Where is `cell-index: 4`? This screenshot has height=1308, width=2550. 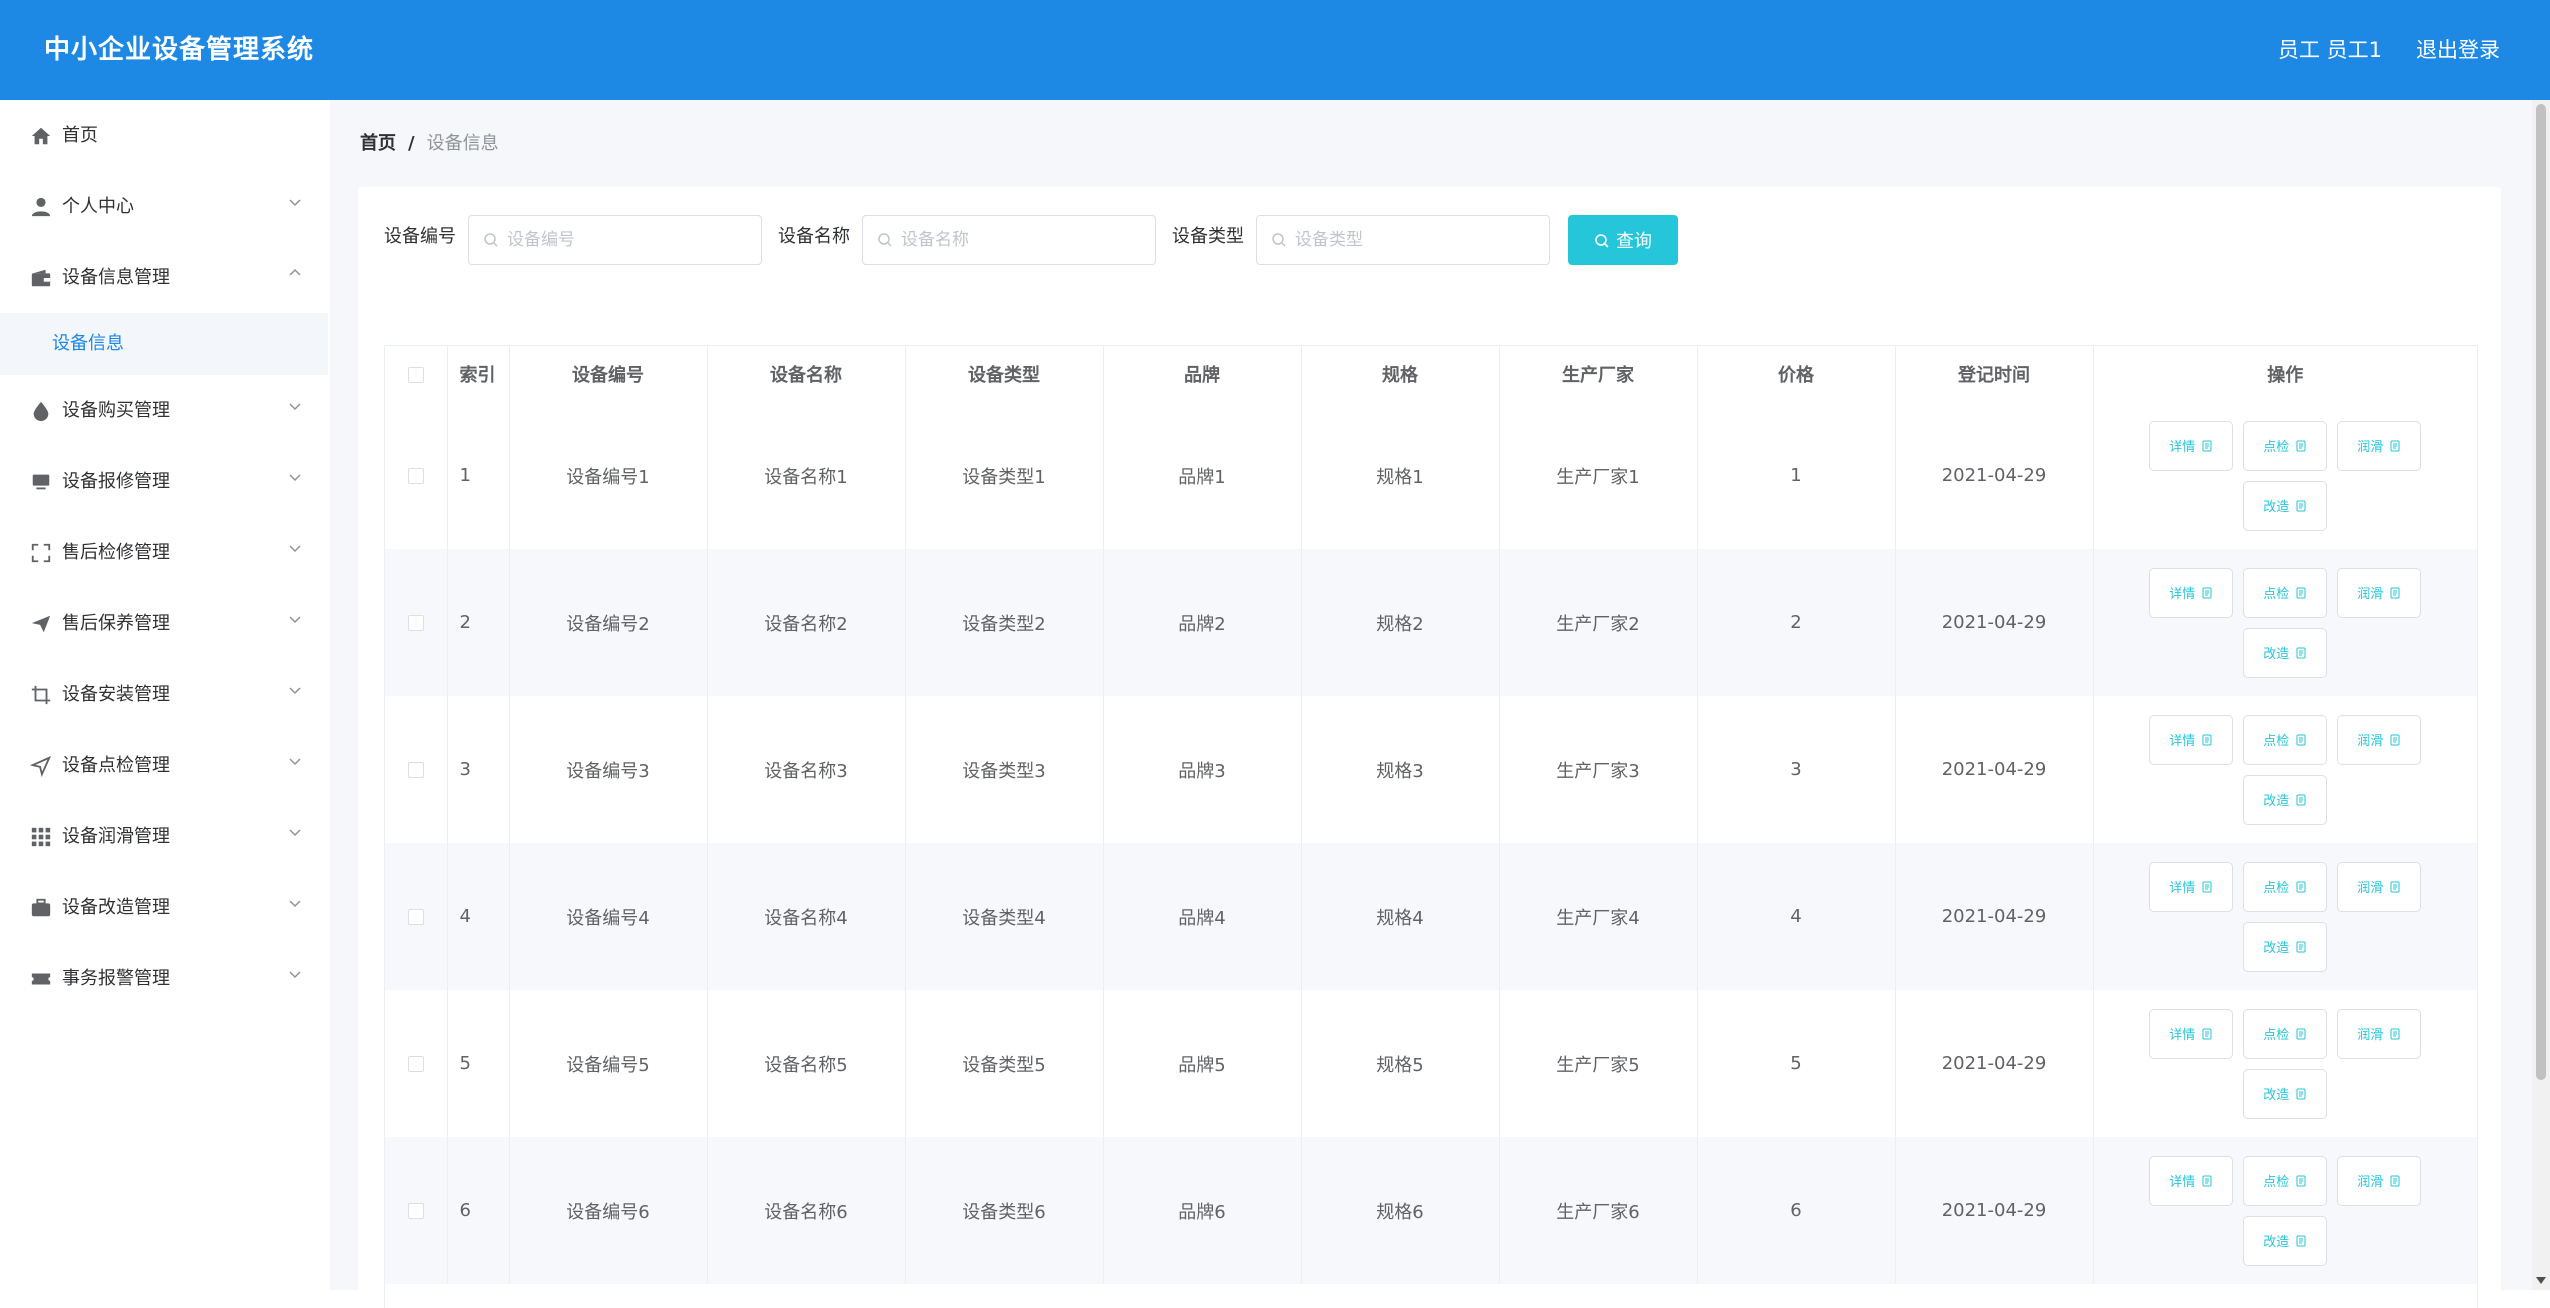 cell-index: 4 is located at coordinates (478, 916).